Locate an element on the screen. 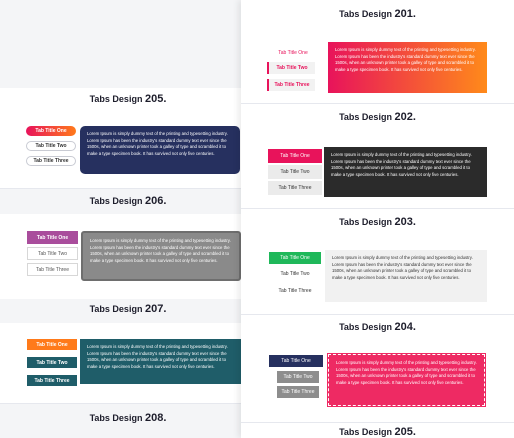 Image resolution: width=514 pixels, height=438 pixels. section-title: Tabs Design 206. is located at coordinates (128, 201).